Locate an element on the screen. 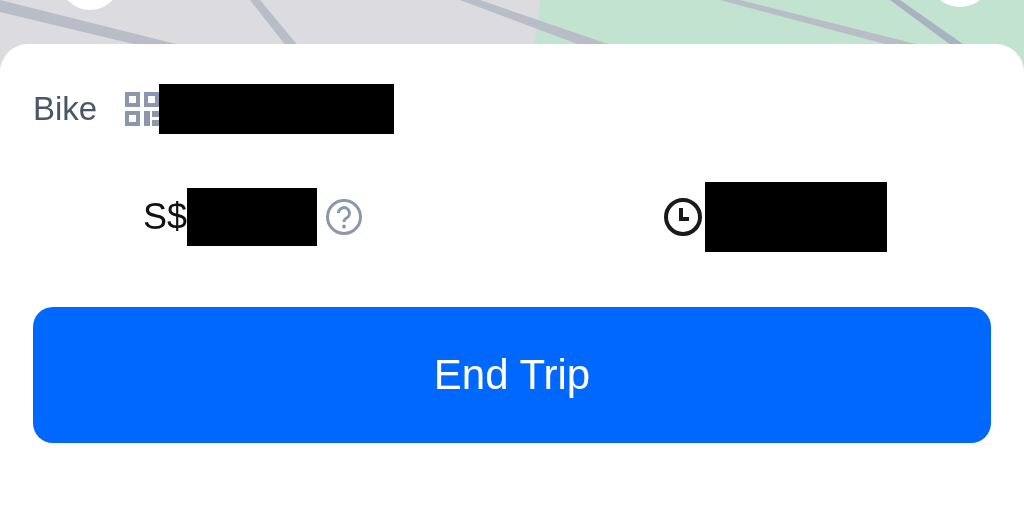 Image resolution: width=1024 pixels, height=516 pixels. qr-code-icon is located at coordinates (142, 109).